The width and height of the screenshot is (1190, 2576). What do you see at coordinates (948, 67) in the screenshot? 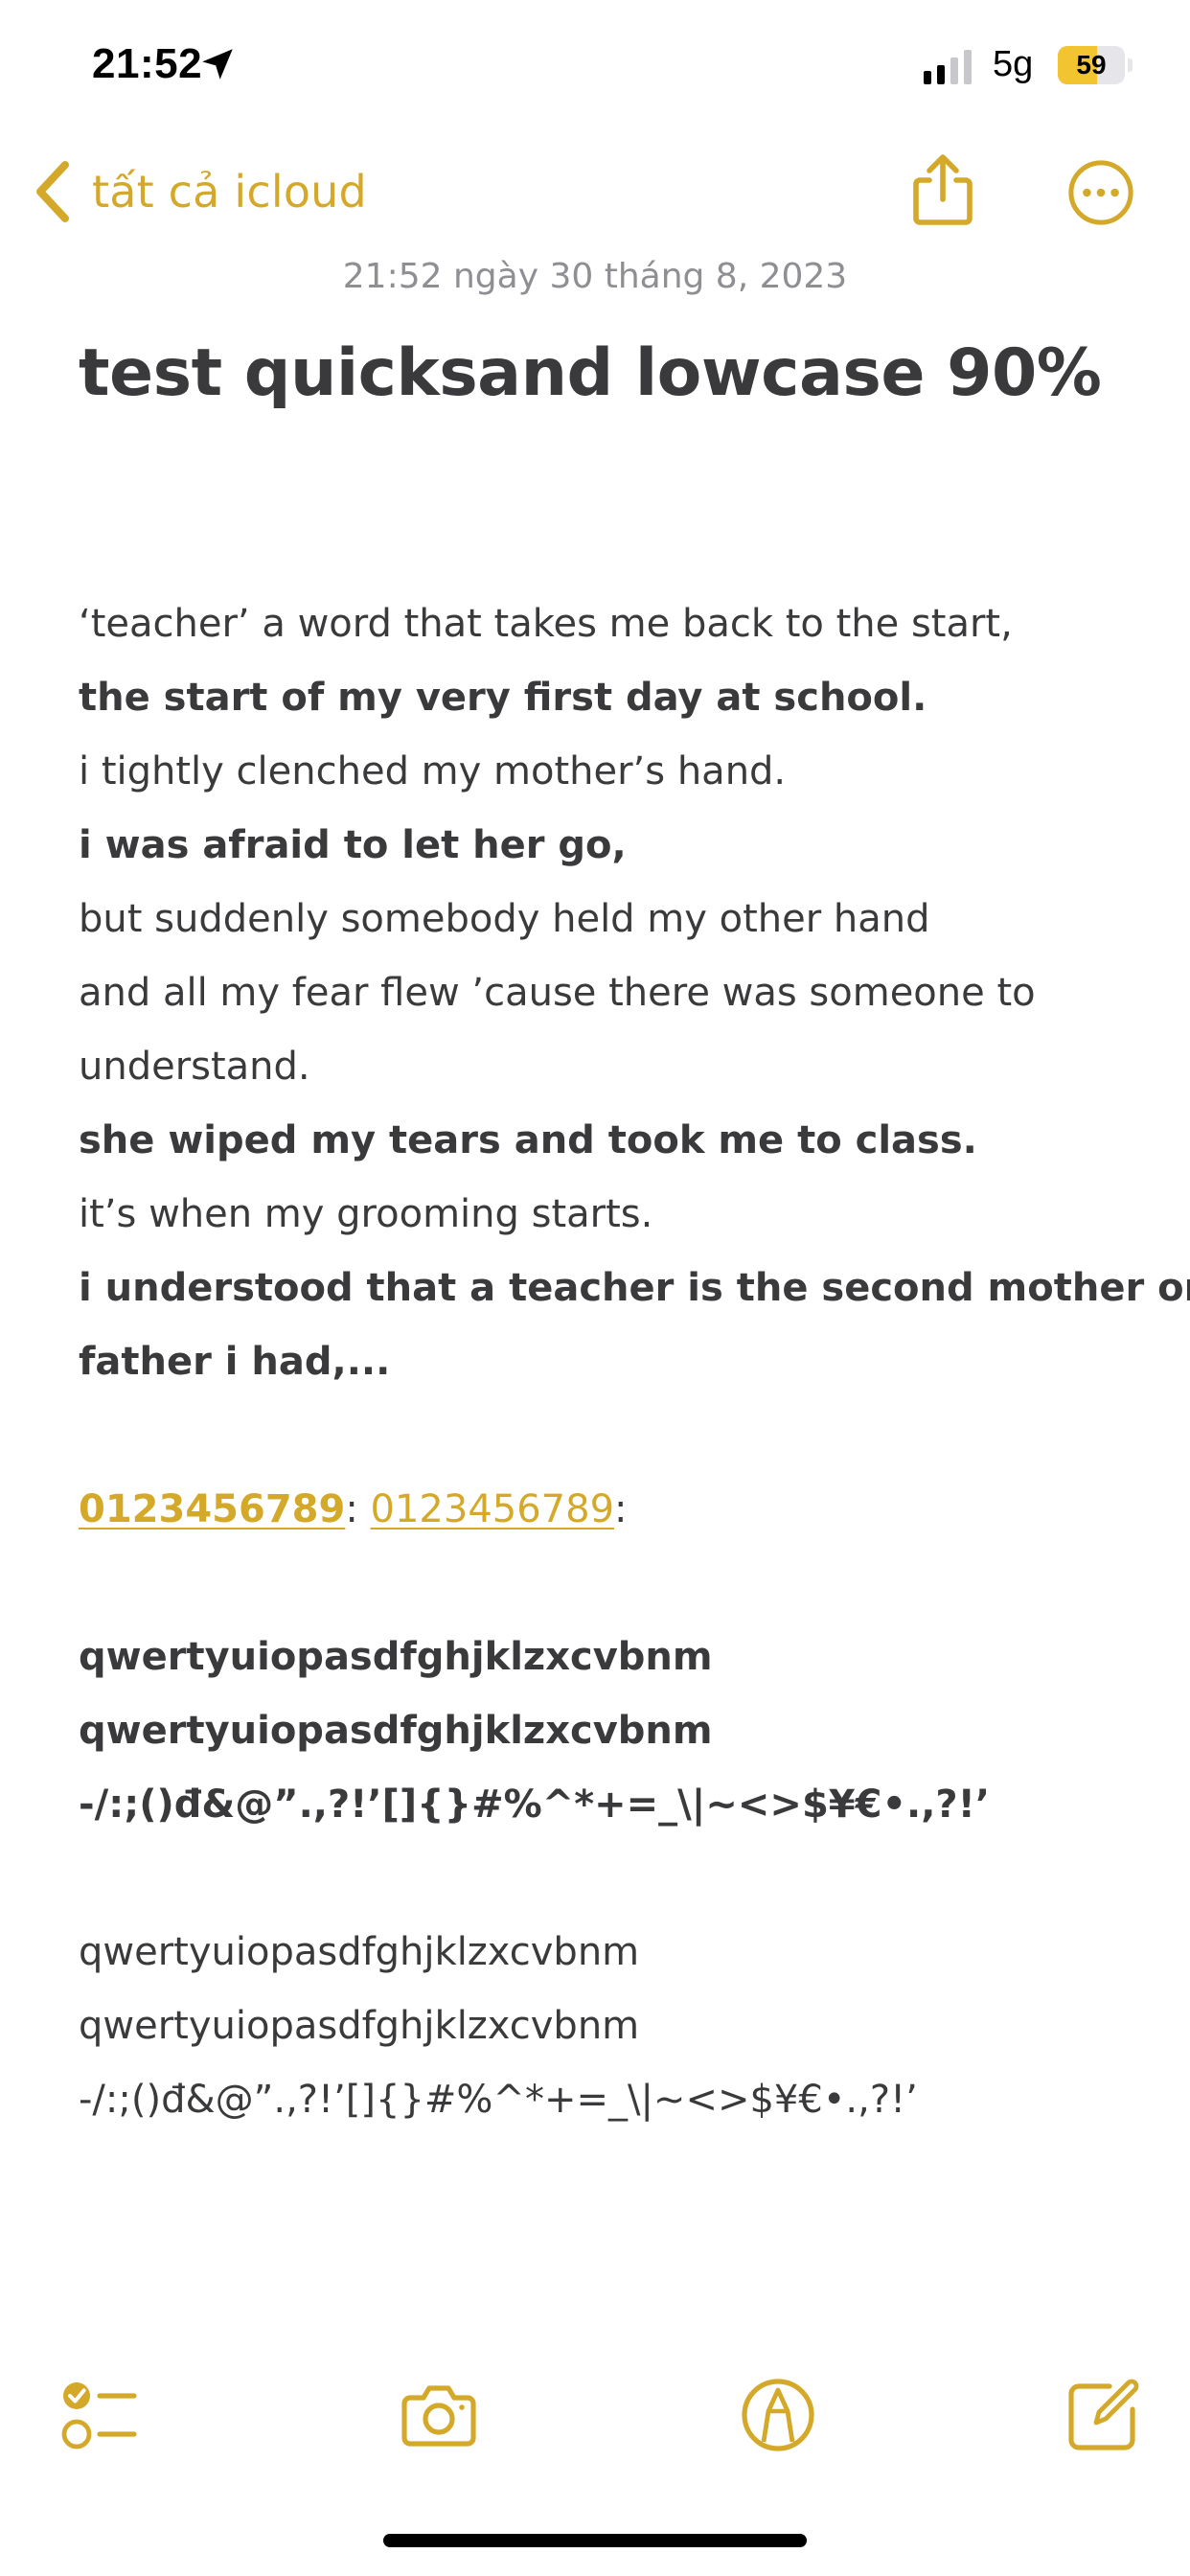
I see `cellular-signal-icon` at bounding box center [948, 67].